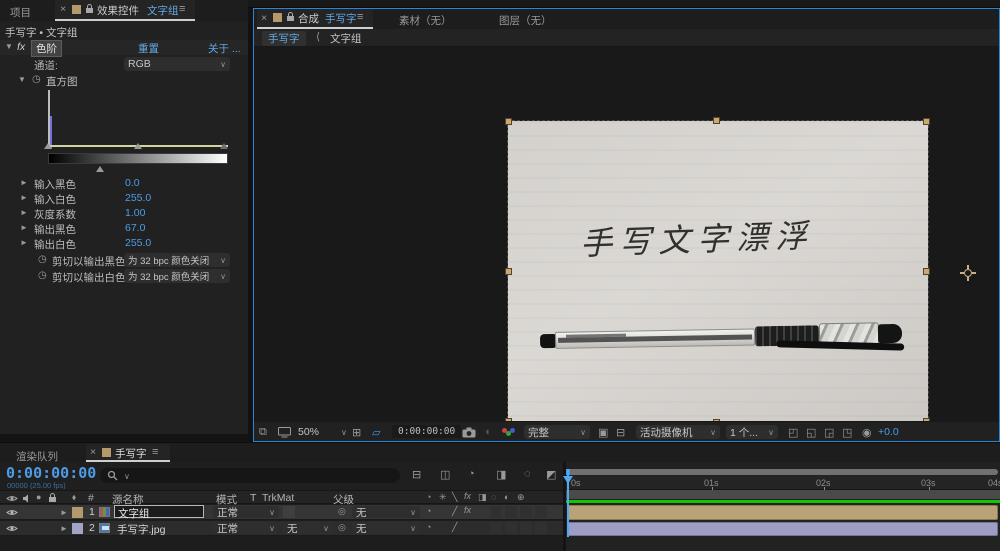  What do you see at coordinates (416, 474) in the screenshot?
I see `composition-flowchart-icon: ⊟` at bounding box center [416, 474].